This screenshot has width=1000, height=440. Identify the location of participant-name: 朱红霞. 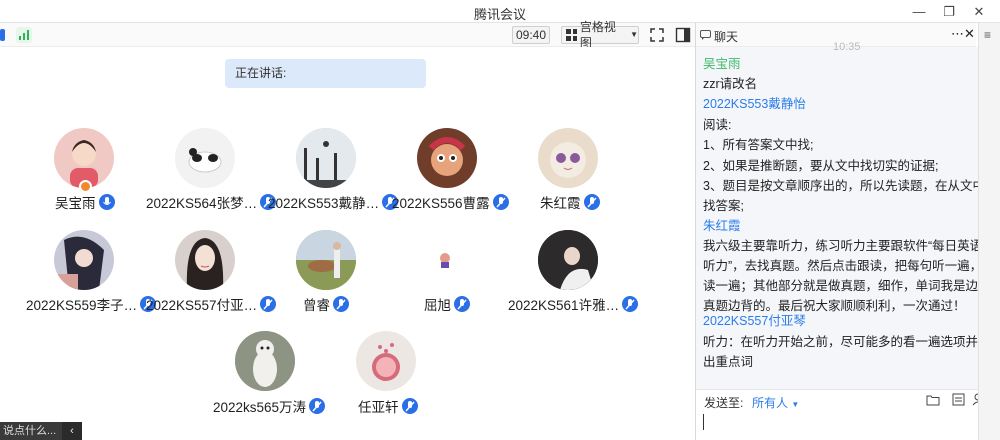
(570, 202).